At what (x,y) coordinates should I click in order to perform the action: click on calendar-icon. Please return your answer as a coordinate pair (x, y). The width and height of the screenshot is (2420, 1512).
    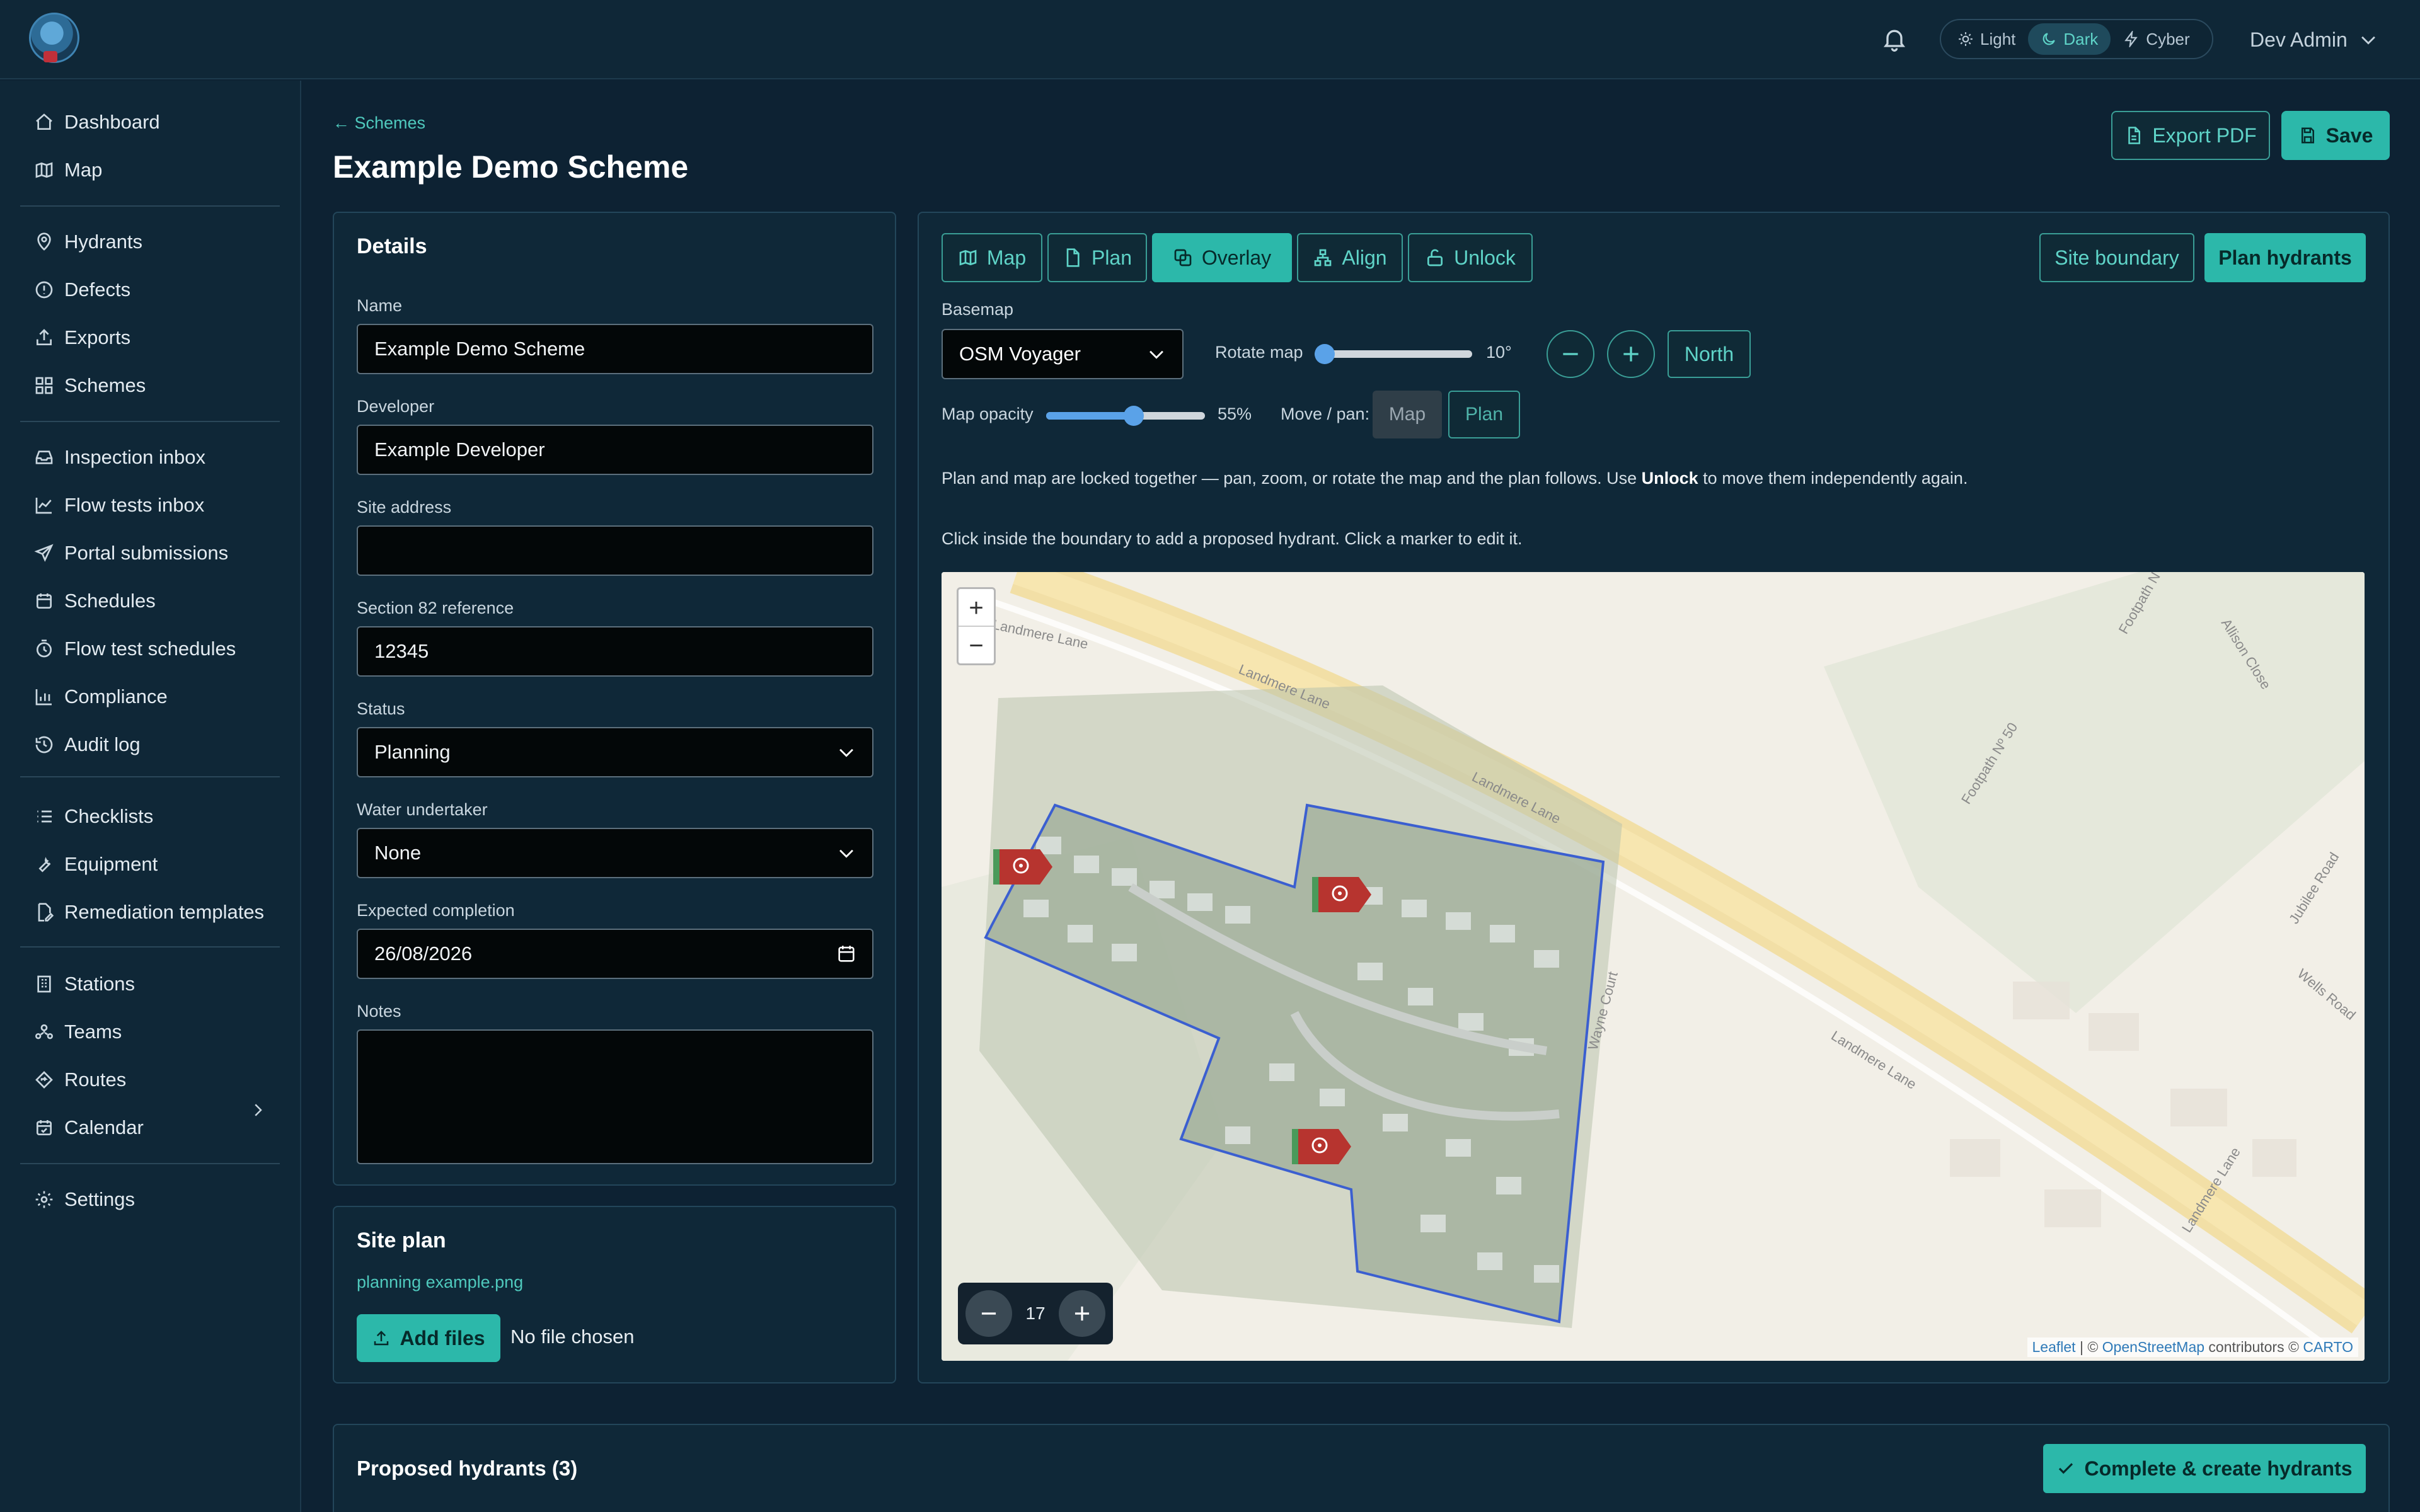
    Looking at the image, I should click on (847, 954).